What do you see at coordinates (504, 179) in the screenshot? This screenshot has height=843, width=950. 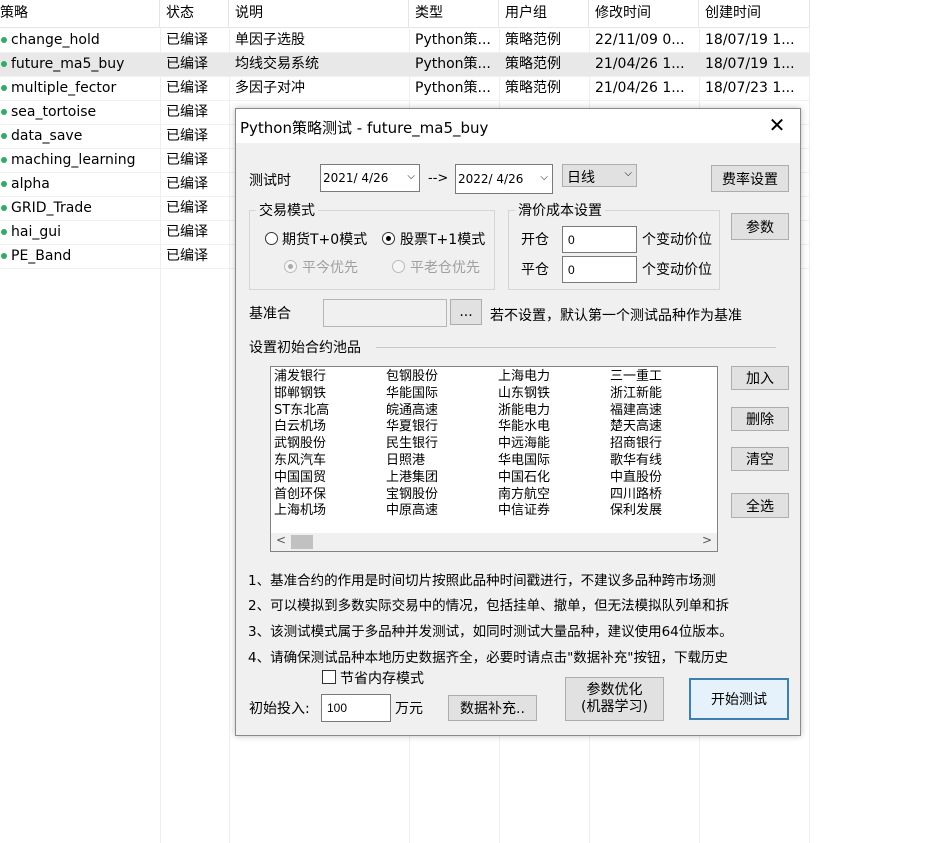 I see `end-date-picker: 2022/ 4/26 ⌵` at bounding box center [504, 179].